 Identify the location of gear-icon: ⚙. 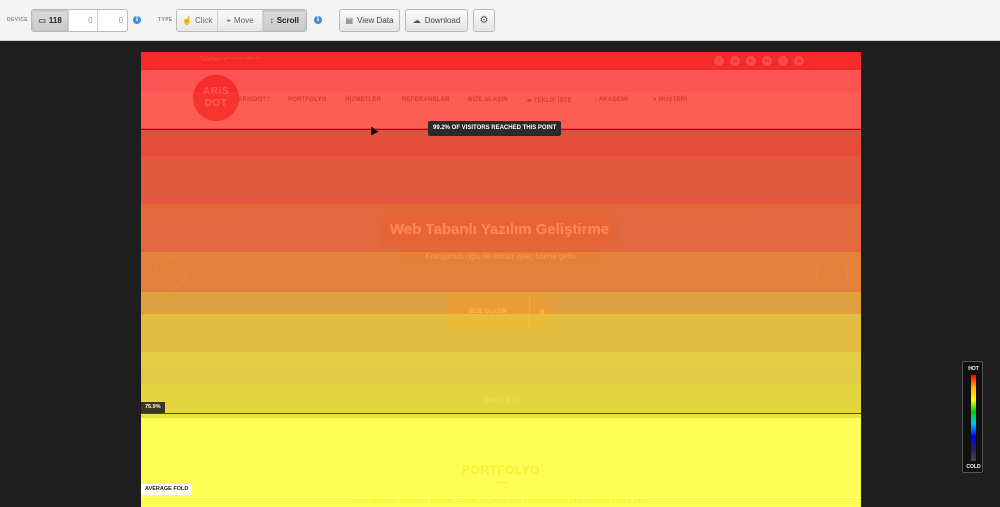
(484, 20).